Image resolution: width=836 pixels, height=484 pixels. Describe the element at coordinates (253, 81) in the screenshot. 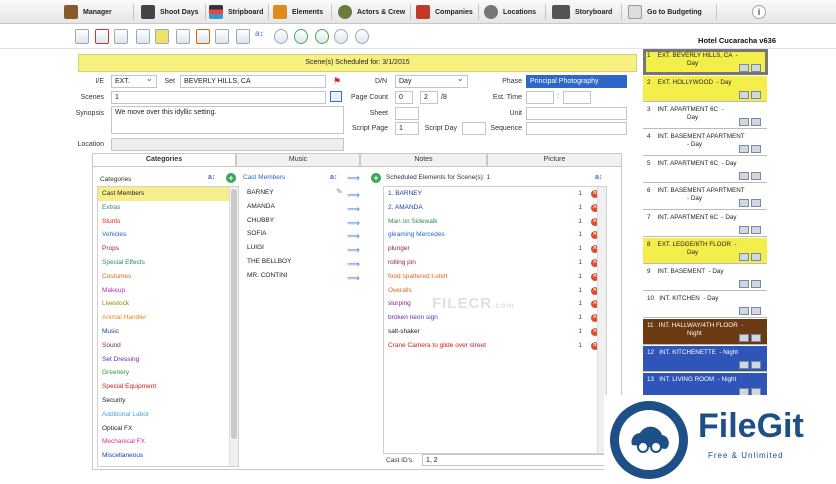

I see `set-field: BEVERLY HILLS, CA` at that location.